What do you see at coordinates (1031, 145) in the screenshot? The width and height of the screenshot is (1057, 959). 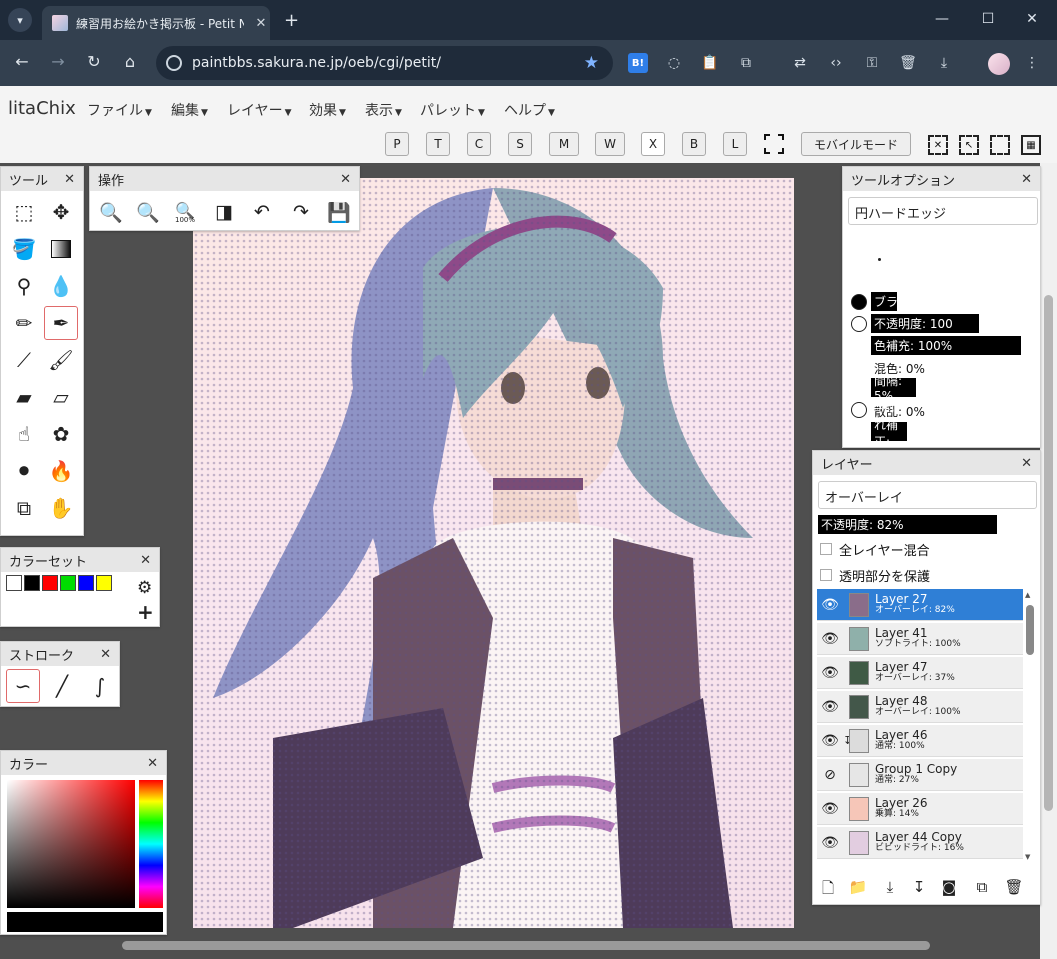 I see `invert-selection-icon: ▦` at bounding box center [1031, 145].